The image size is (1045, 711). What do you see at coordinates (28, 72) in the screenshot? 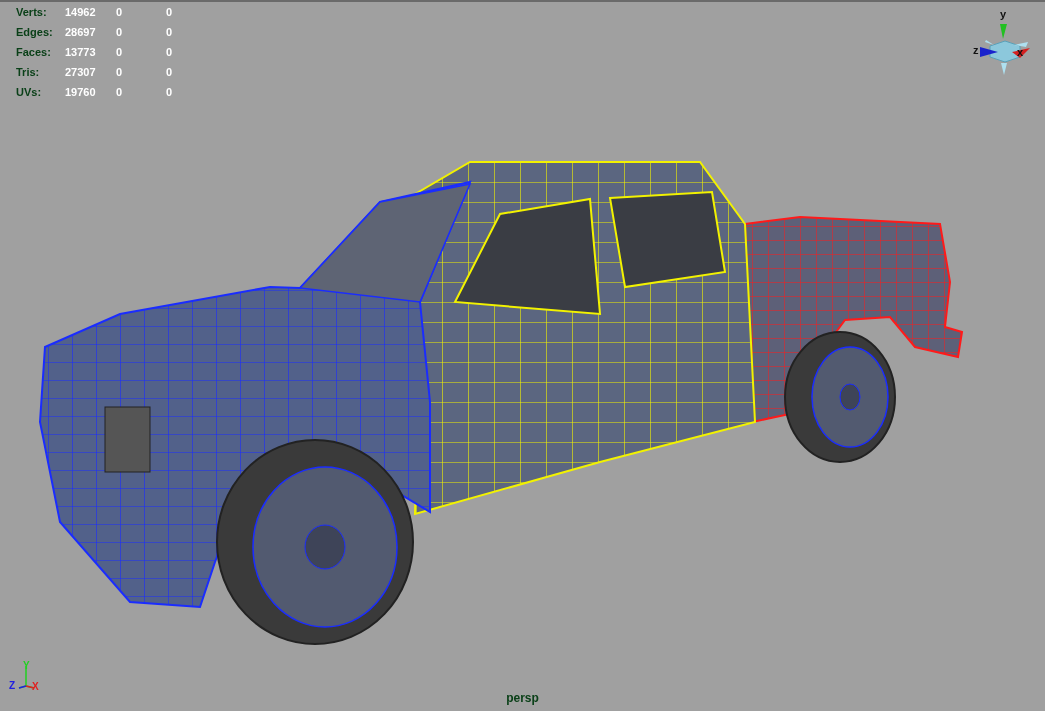
I see `stat-label: Tris:` at bounding box center [28, 72].